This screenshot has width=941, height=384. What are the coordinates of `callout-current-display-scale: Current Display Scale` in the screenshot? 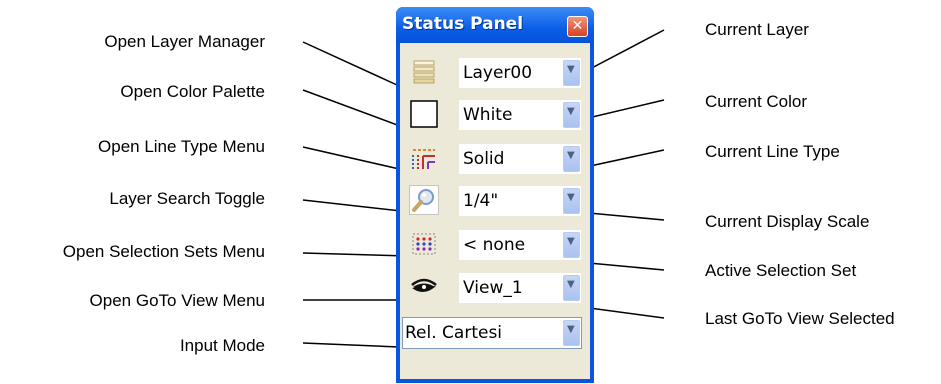 It's located at (787, 221).